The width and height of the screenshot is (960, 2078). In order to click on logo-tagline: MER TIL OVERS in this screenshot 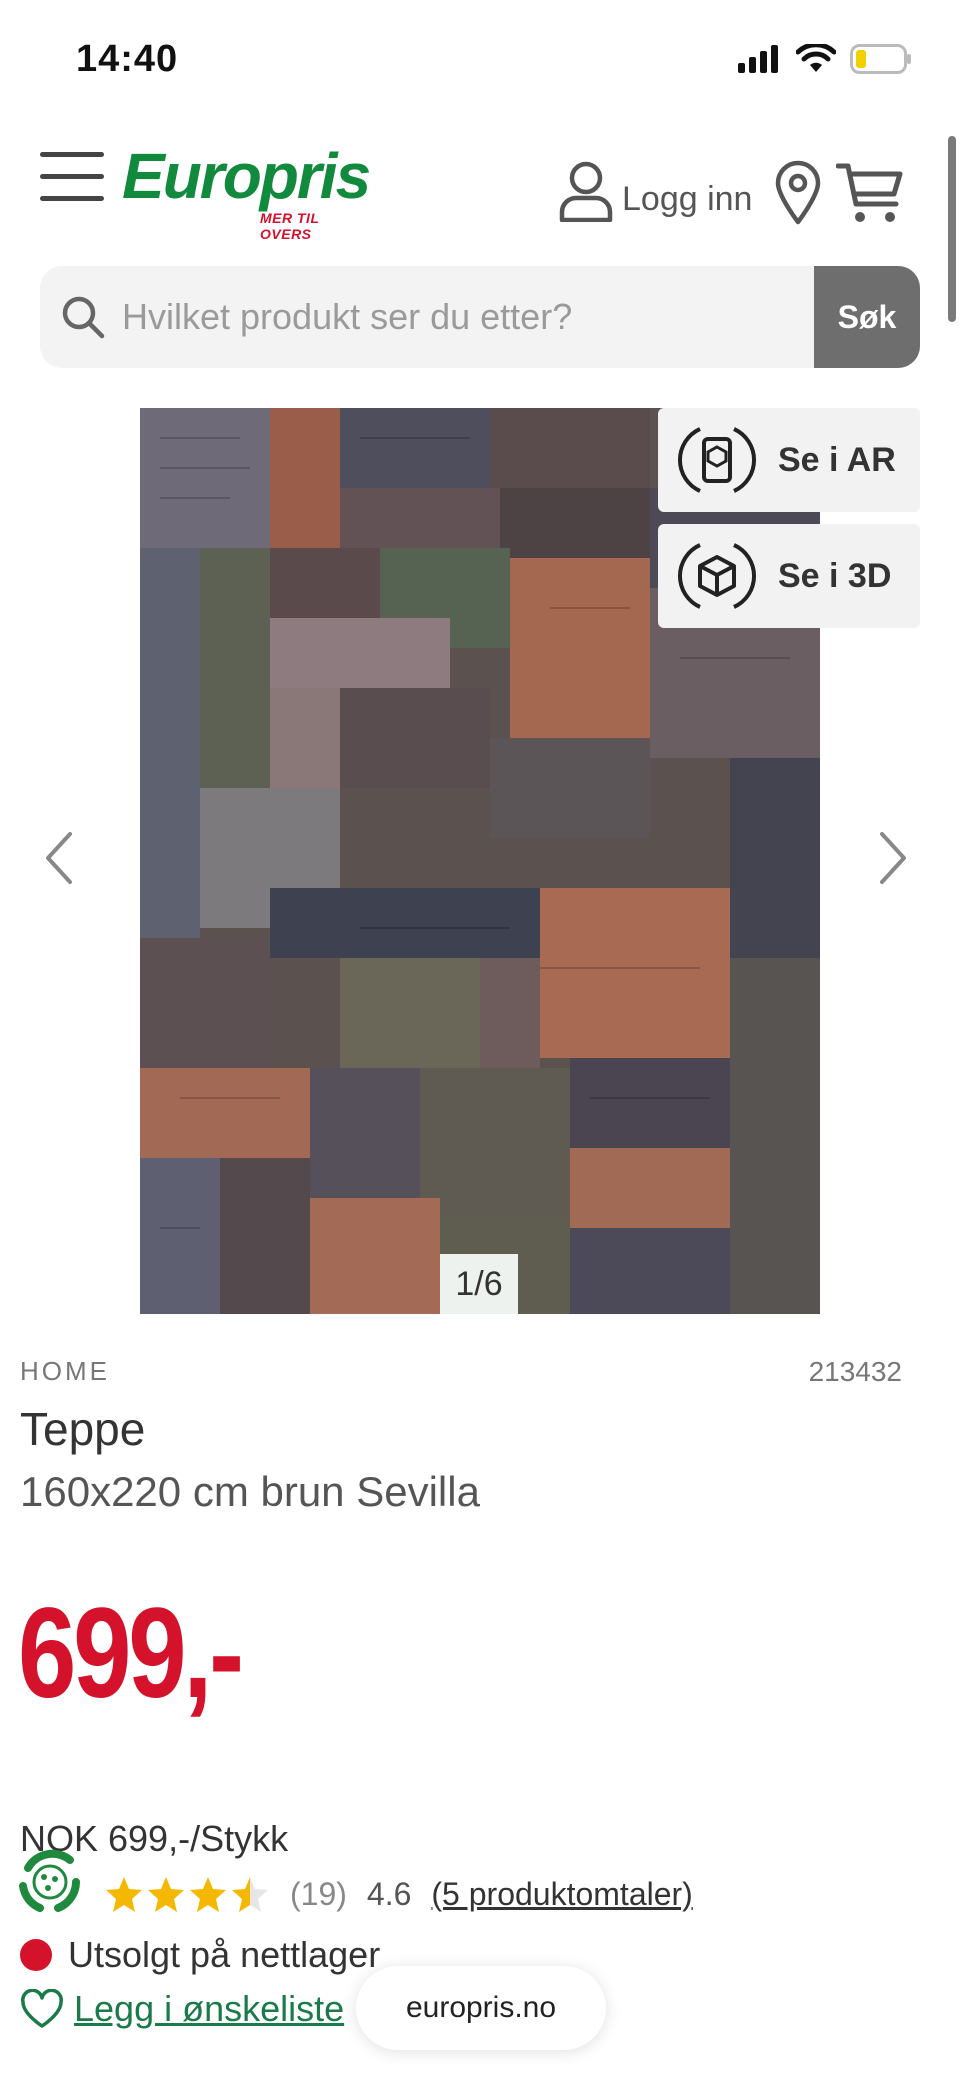, I will do `click(290, 226)`.